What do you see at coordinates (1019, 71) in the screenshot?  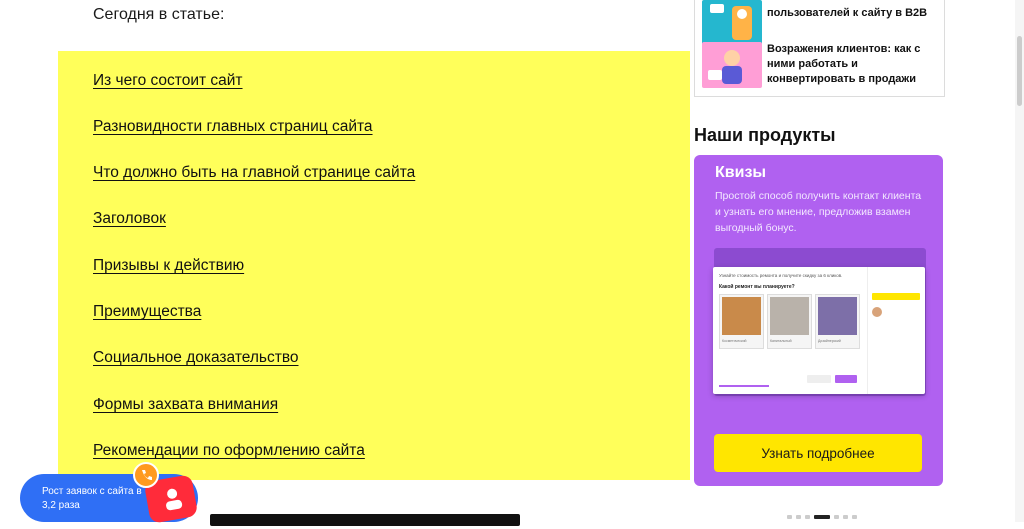 I see `scrollbar-thumb` at bounding box center [1019, 71].